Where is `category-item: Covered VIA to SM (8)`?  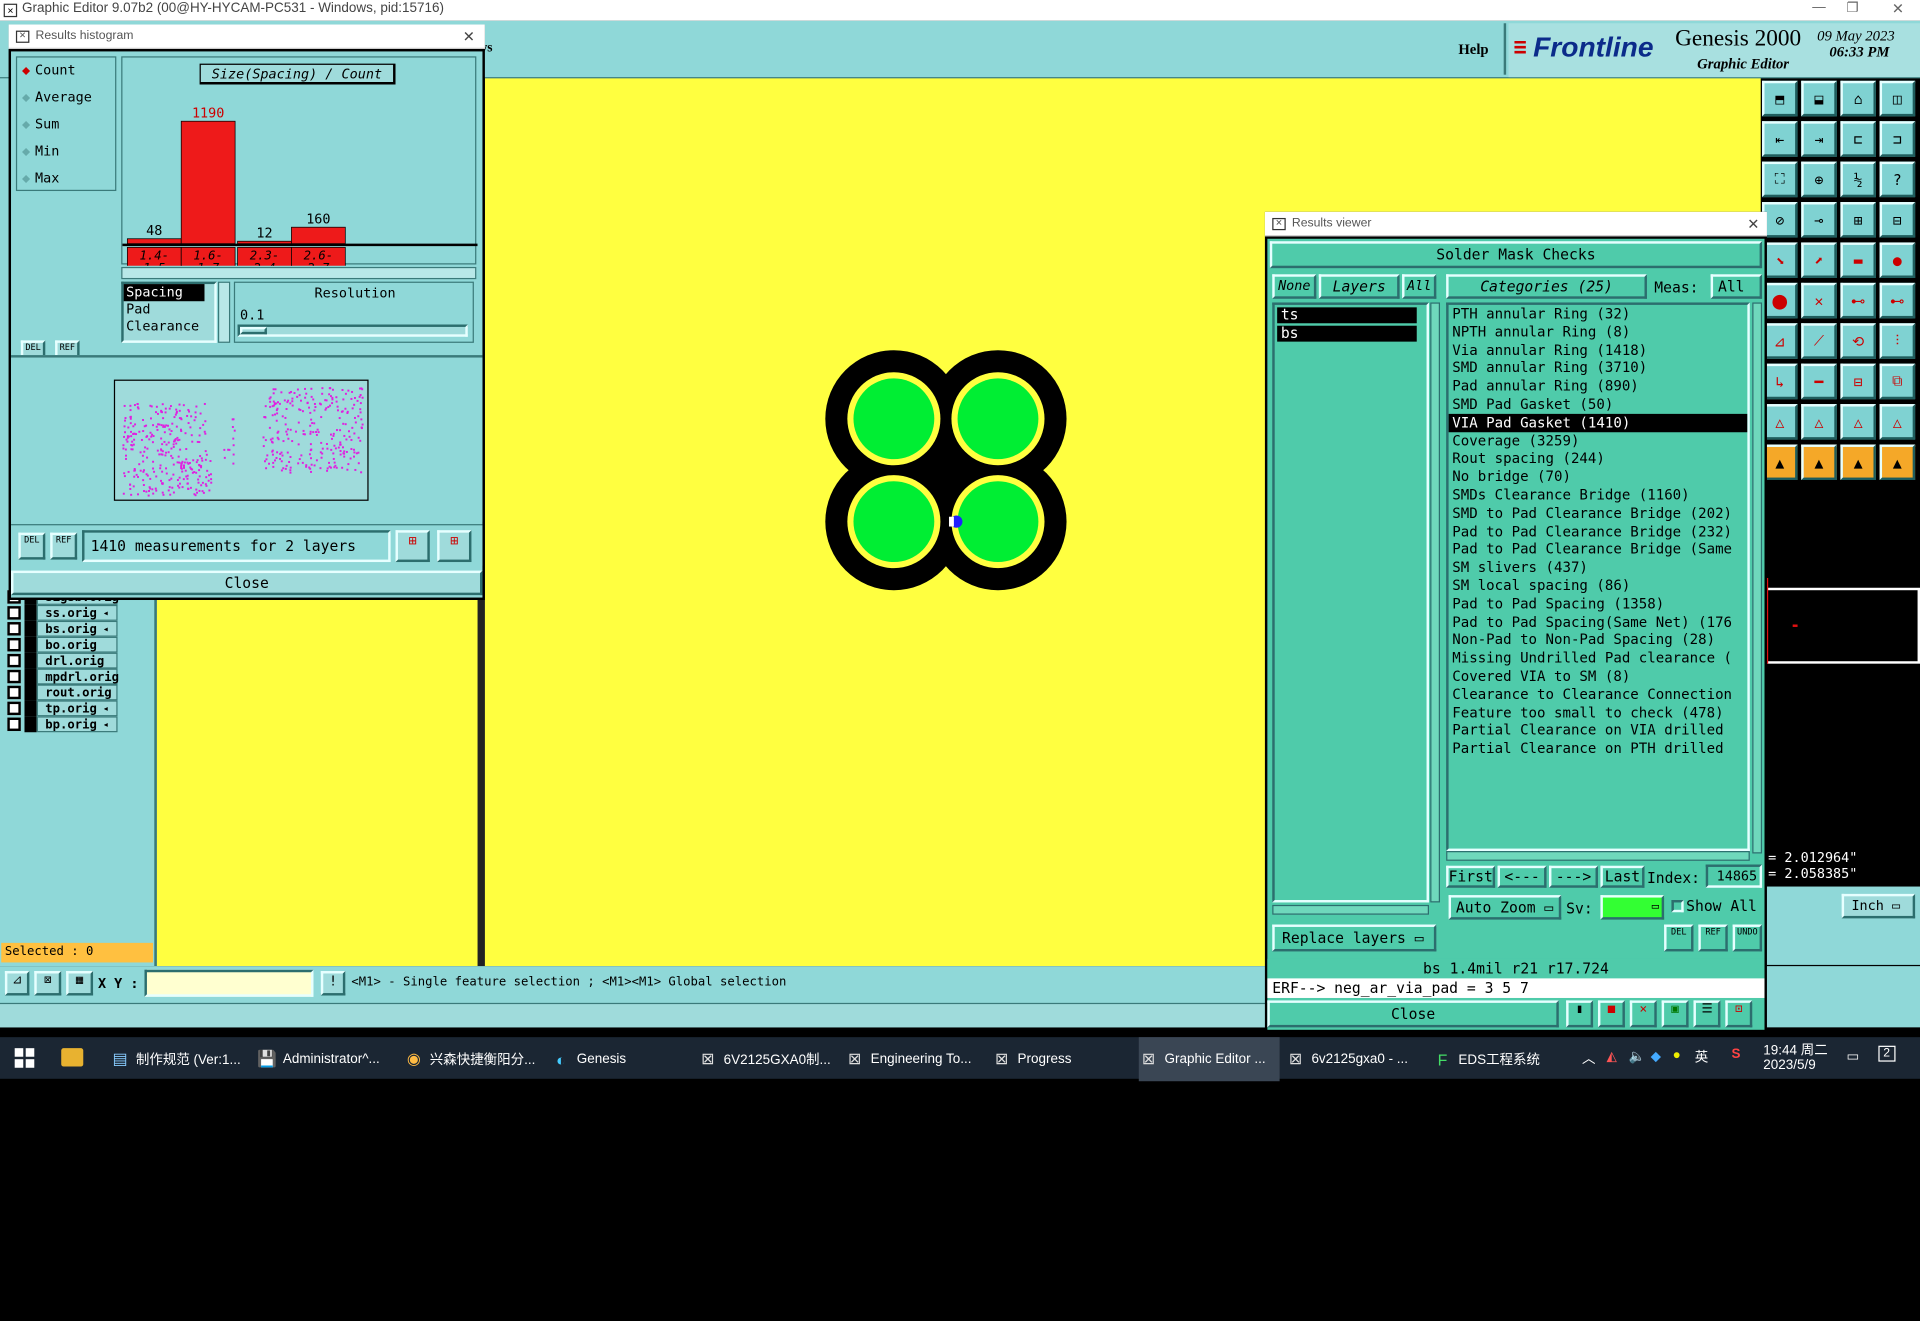
category-item: Covered VIA to SM (8) is located at coordinates (1598, 676).